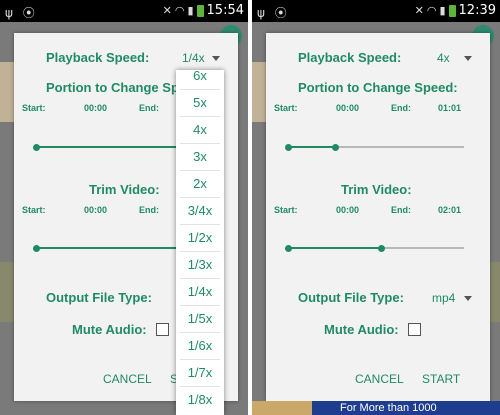 Image resolution: width=500 pixels, height=415 pixels. Describe the element at coordinates (112, 87) in the screenshot. I see `portion-label: Portion to Change Sp` at that location.